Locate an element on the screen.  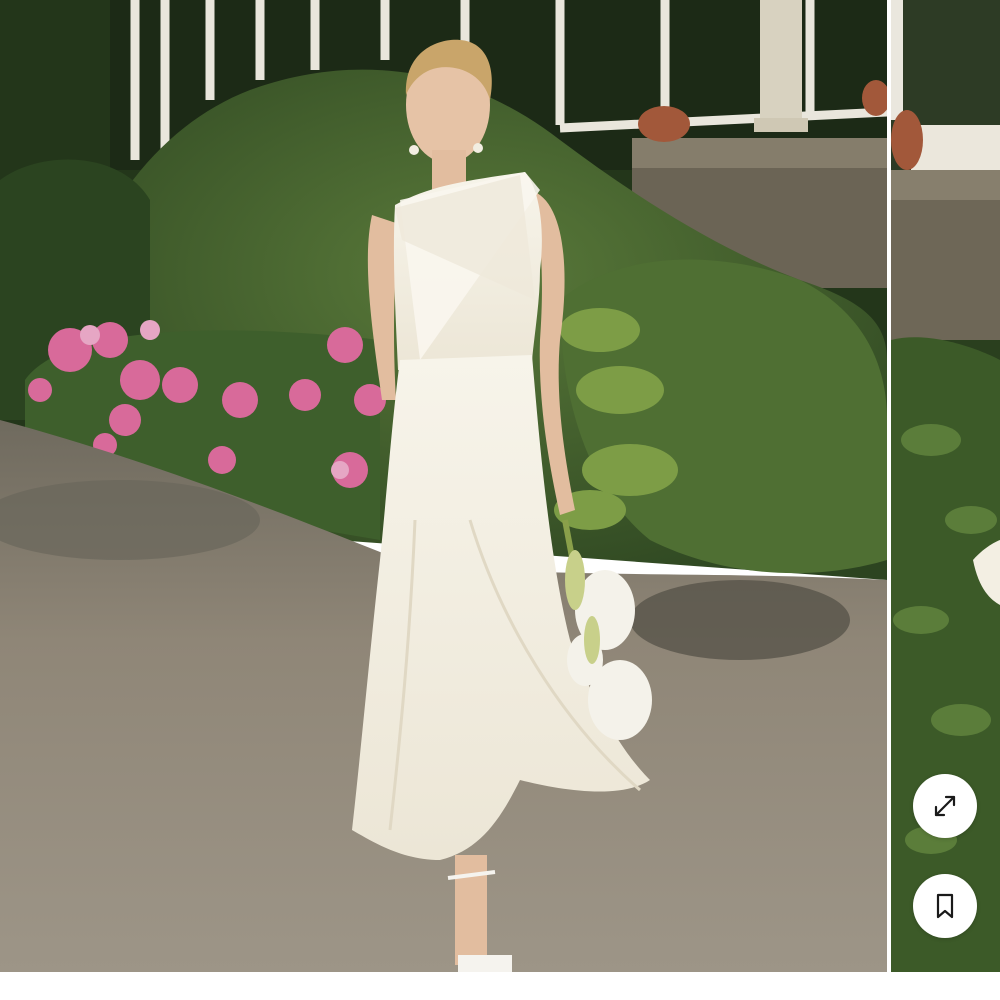
gallery-bottom-edge is located at coordinates (500, 986).